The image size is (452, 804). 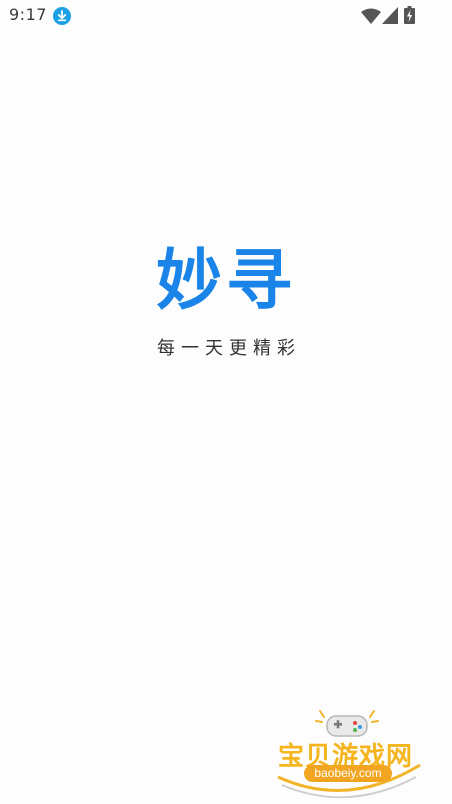 What do you see at coordinates (409, 15) in the screenshot?
I see `battery-icon` at bounding box center [409, 15].